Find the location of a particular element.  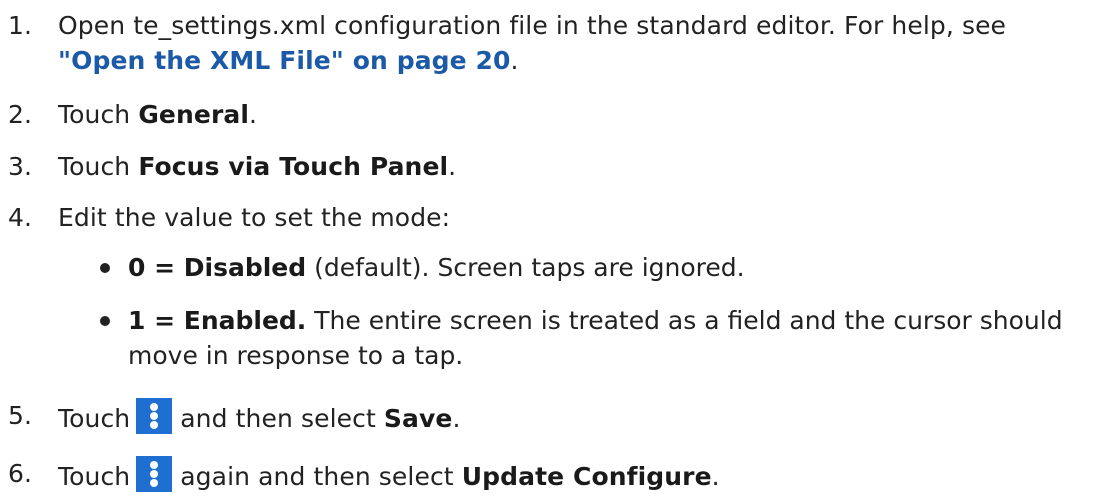

step-number: 6. is located at coordinates (20, 473).